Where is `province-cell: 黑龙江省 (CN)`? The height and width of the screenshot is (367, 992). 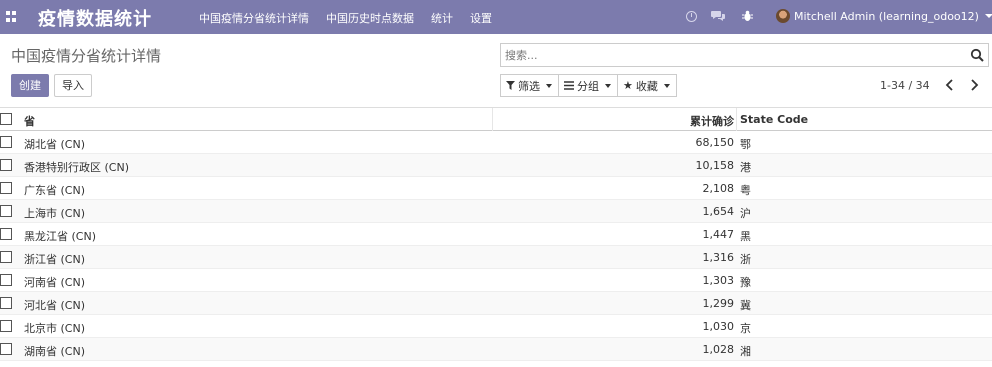
province-cell: 黑龙江省 (CN) is located at coordinates (60, 236).